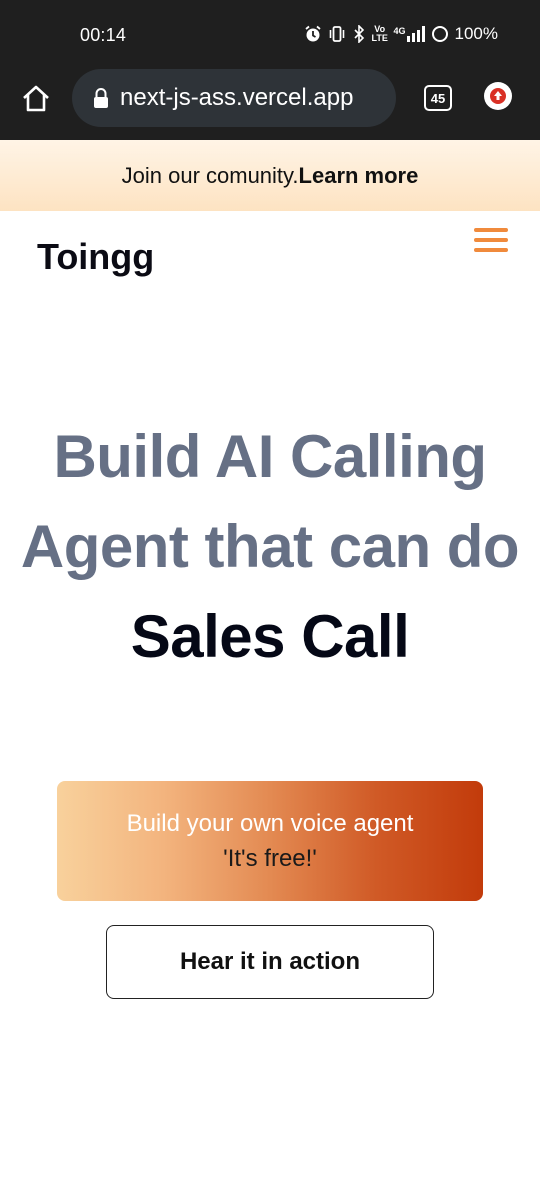 The image size is (540, 1200). I want to click on status-icons: Vo LTE 4G 100%, so click(401, 34).